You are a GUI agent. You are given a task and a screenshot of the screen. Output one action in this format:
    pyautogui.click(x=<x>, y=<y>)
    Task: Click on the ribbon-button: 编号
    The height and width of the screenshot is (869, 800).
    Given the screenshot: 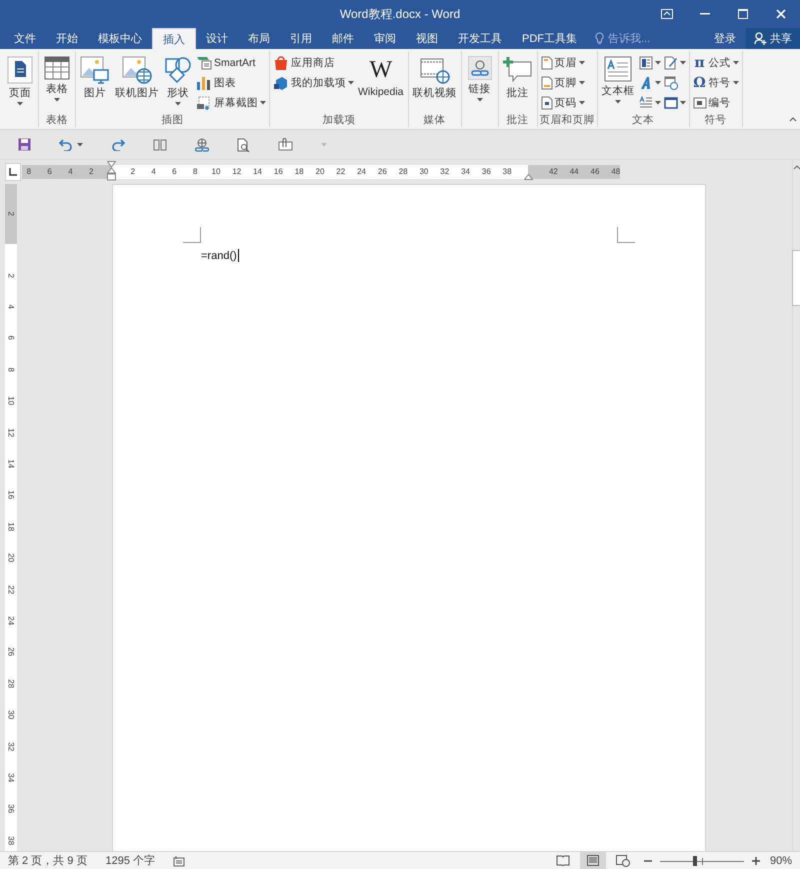 What is the action you would take?
    pyautogui.click(x=716, y=103)
    